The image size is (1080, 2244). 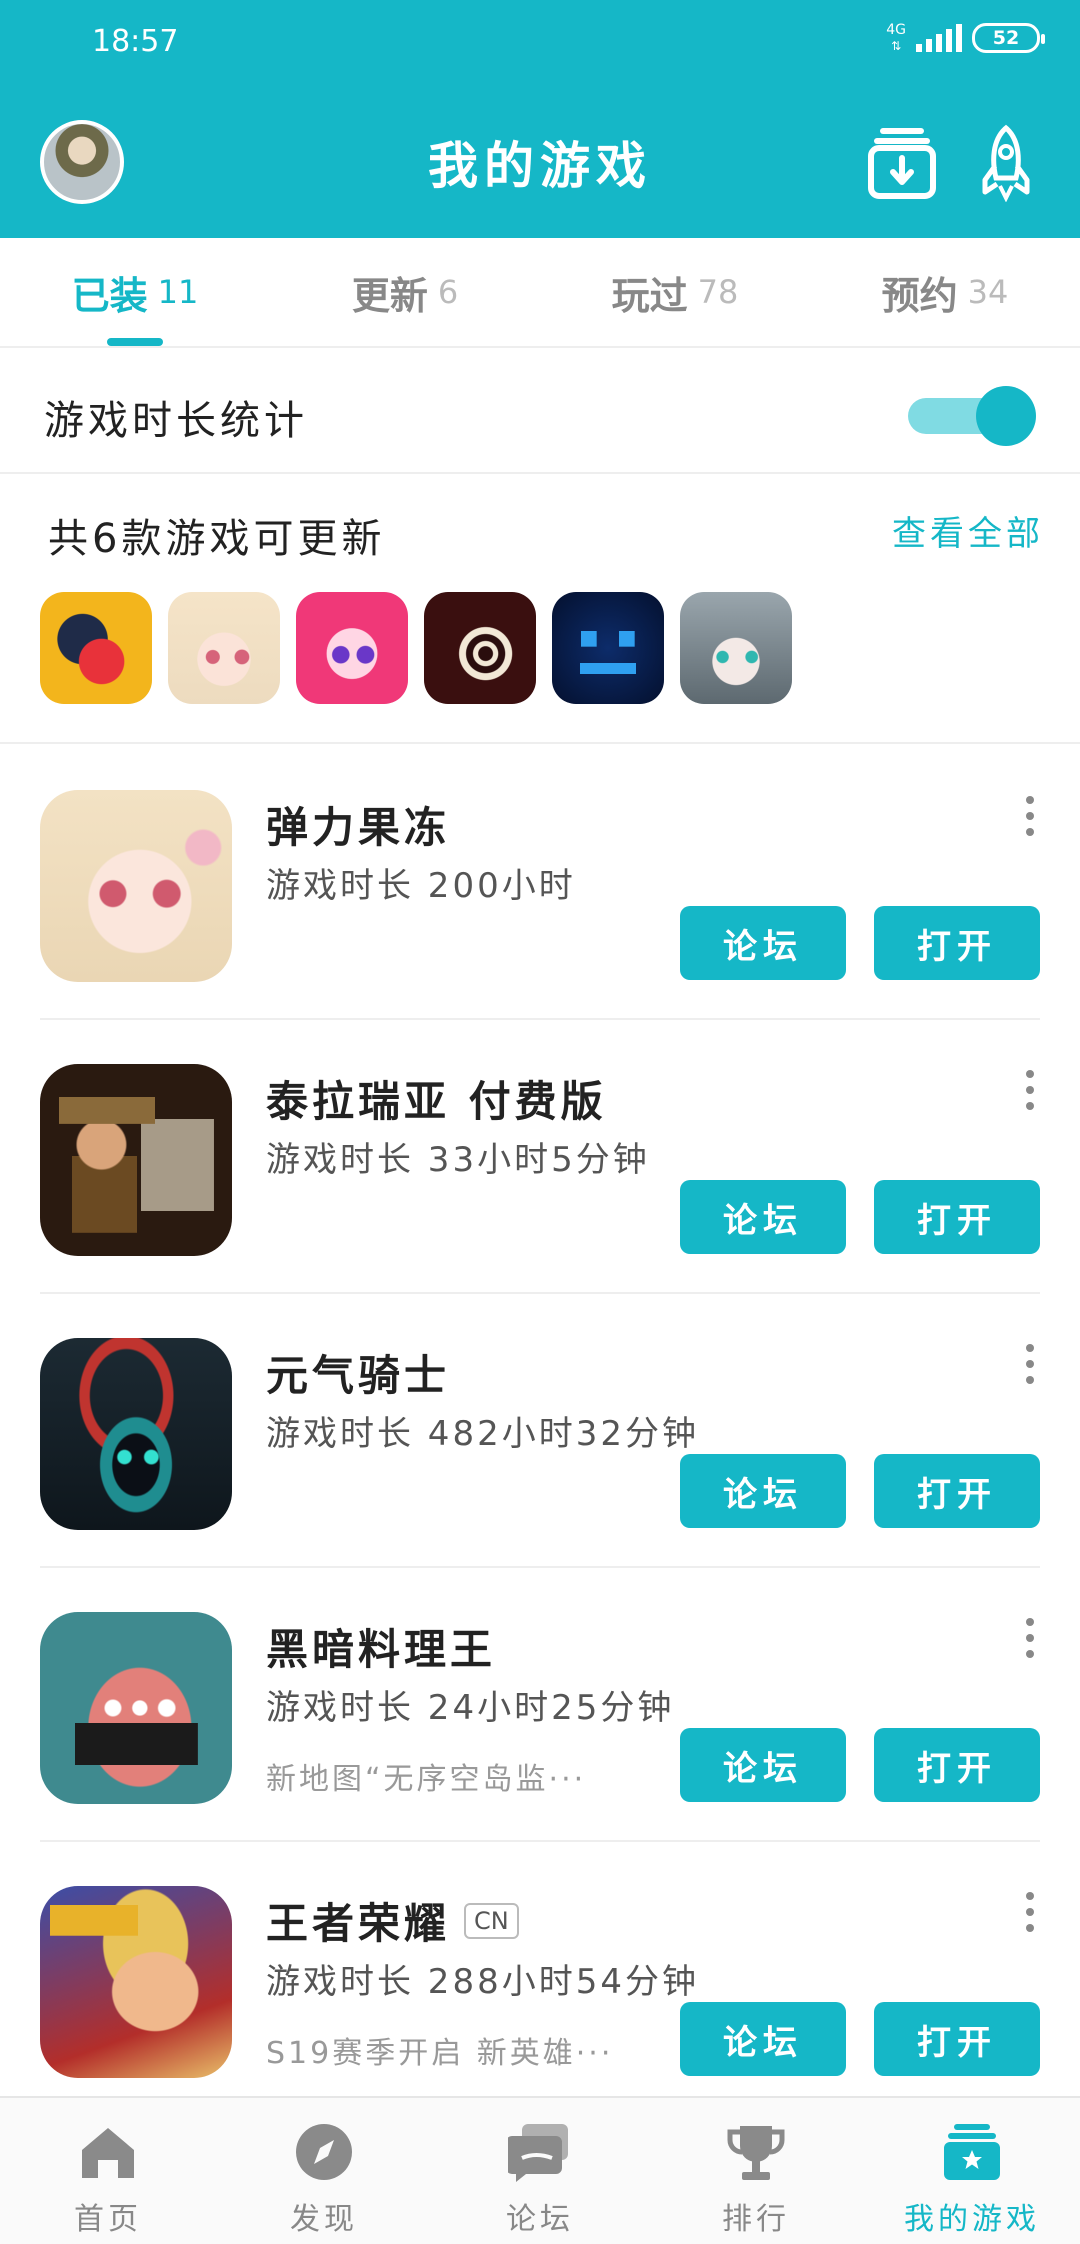 I want to click on game-name: 弹力果冻, so click(x=358, y=824).